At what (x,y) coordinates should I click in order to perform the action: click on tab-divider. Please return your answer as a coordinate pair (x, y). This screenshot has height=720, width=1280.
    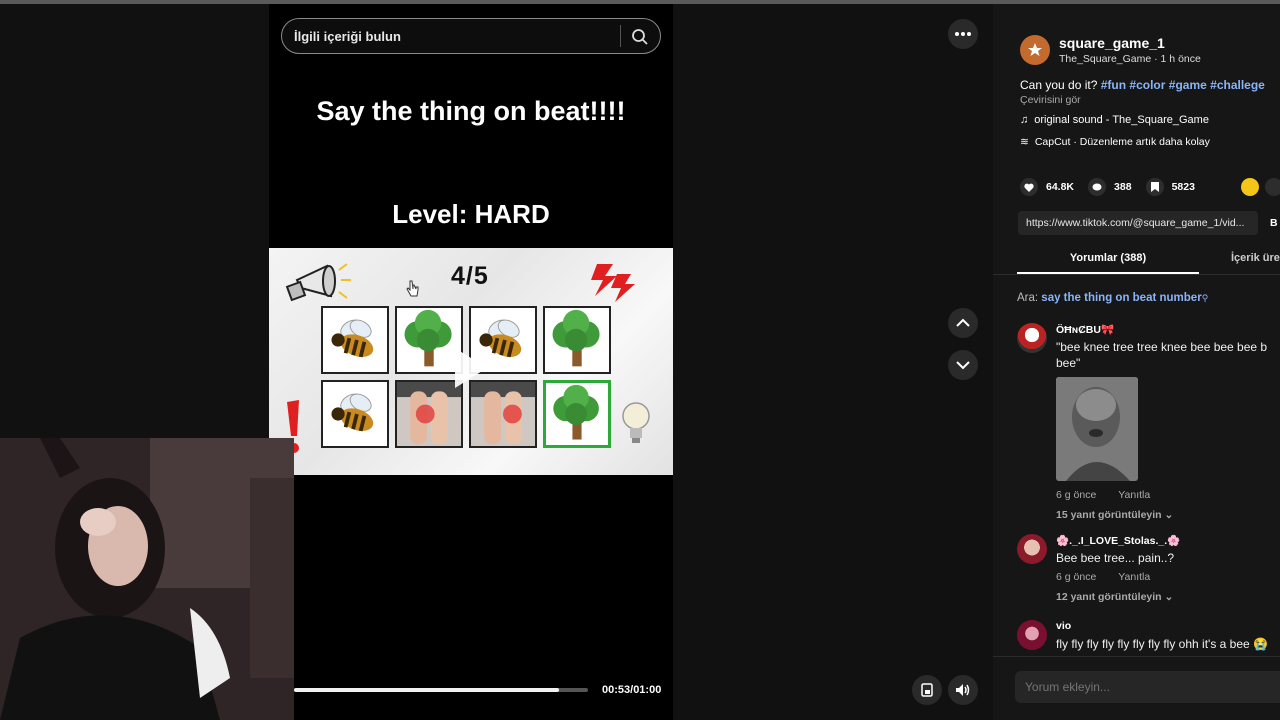
    Looking at the image, I should click on (1136, 274).